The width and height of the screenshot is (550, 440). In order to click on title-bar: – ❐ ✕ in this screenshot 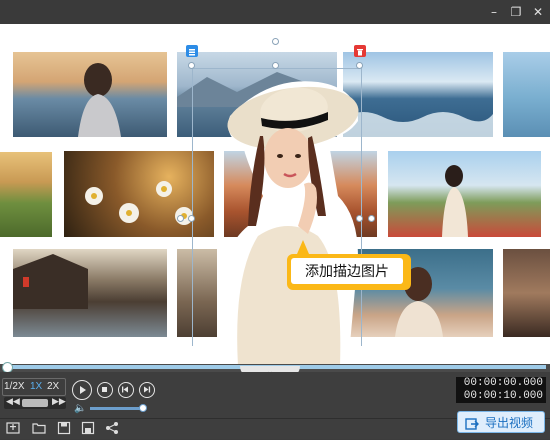, I will do `click(275, 12)`.